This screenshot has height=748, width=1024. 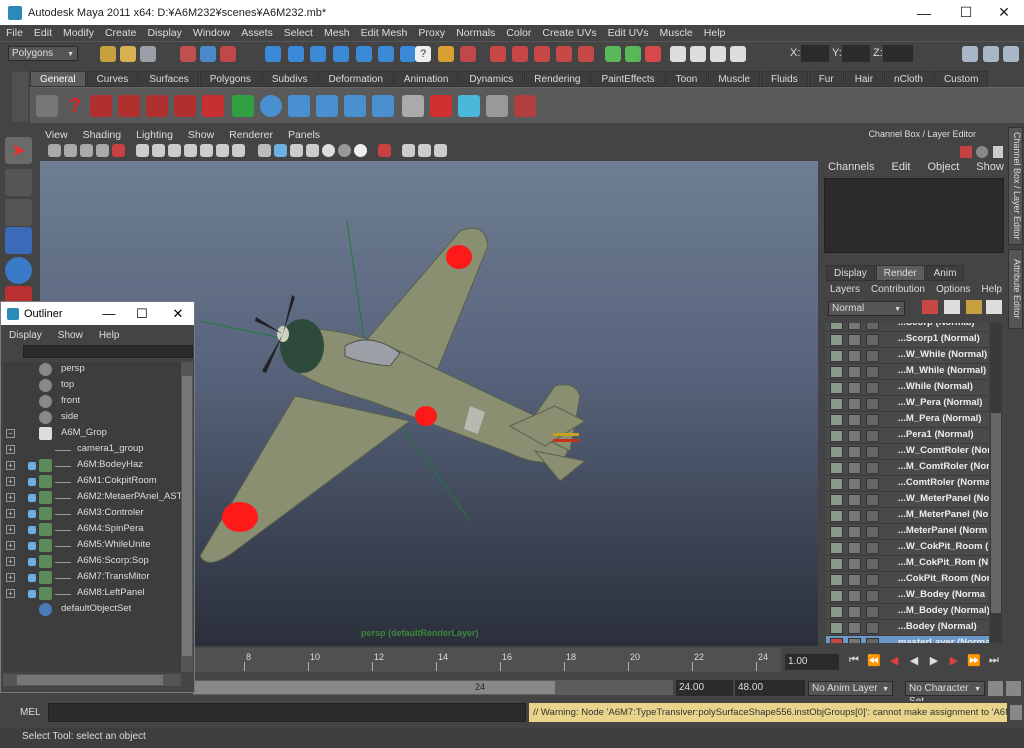 What do you see at coordinates (491, 79) in the screenshot?
I see `shelf-tab-dynamics: Dynamics` at bounding box center [491, 79].